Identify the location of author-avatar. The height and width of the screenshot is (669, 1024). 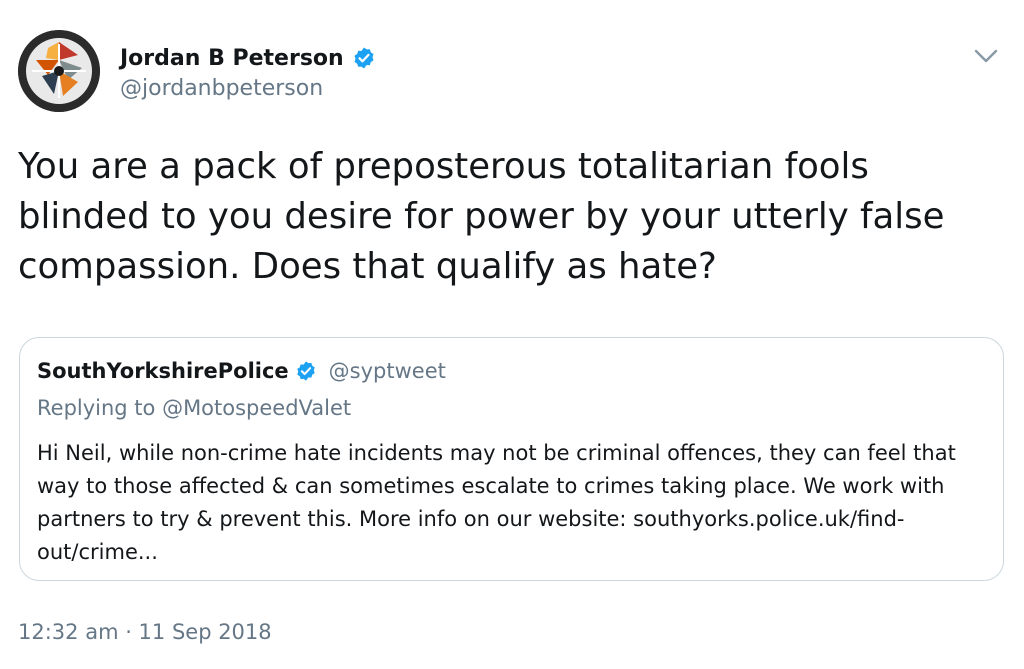
(59, 71).